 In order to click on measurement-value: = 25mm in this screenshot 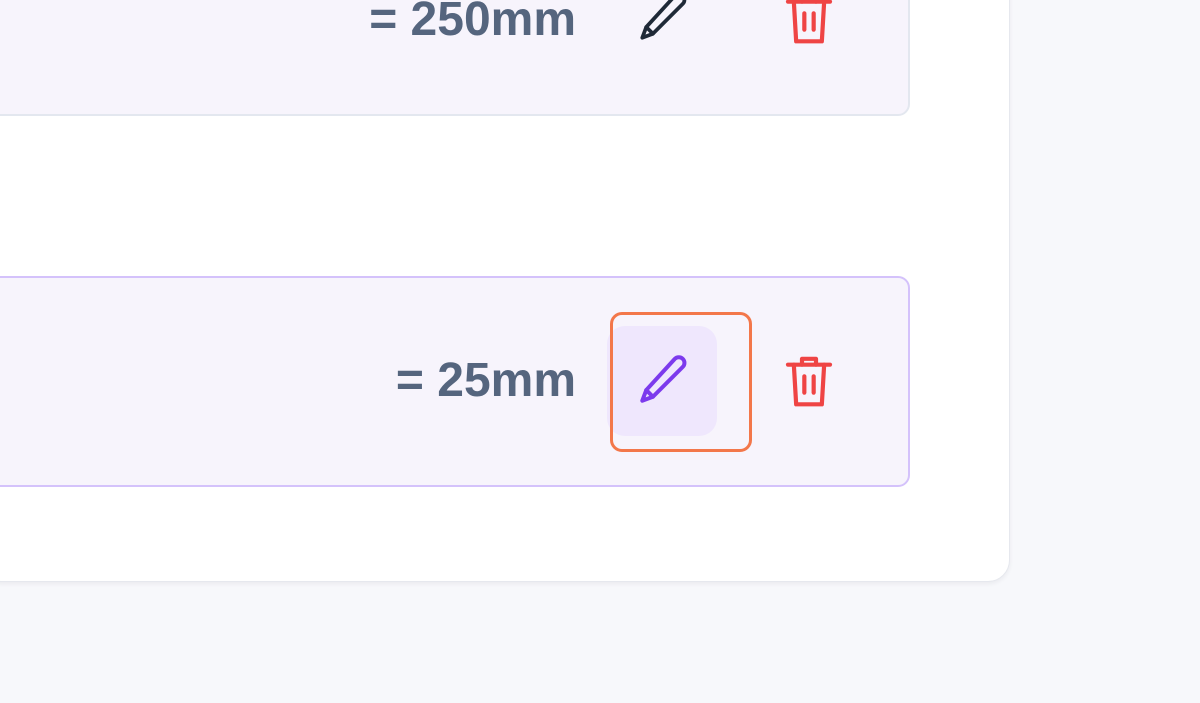, I will do `click(485, 380)`.